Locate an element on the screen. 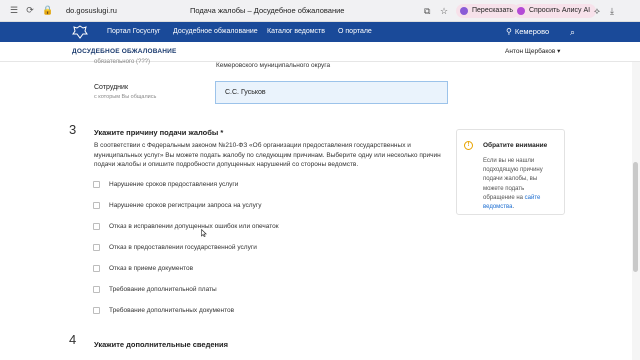 Image resolution: width=640 pixels, height=360 pixels. scrollbar is located at coordinates (636, 211).